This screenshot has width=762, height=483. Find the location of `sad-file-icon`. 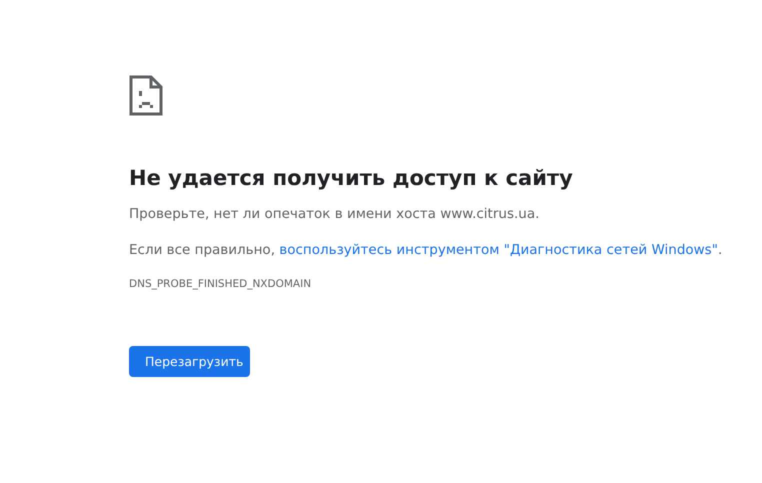

sad-file-icon is located at coordinates (146, 95).